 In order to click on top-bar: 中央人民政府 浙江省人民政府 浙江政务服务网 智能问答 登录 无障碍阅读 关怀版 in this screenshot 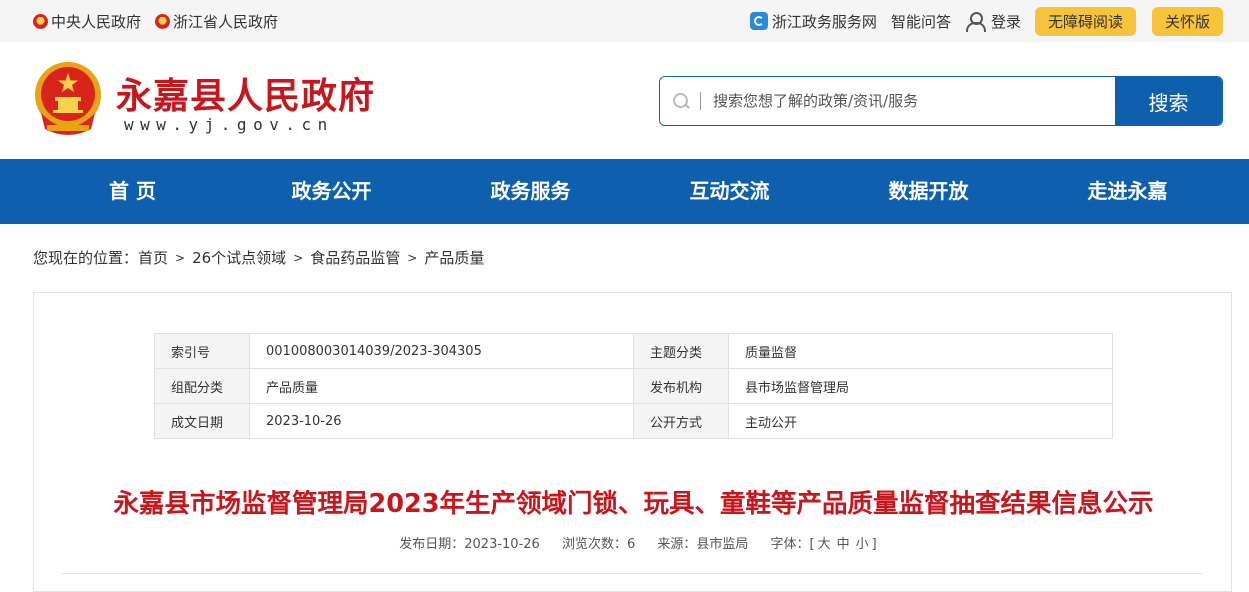, I will do `click(624, 21)`.